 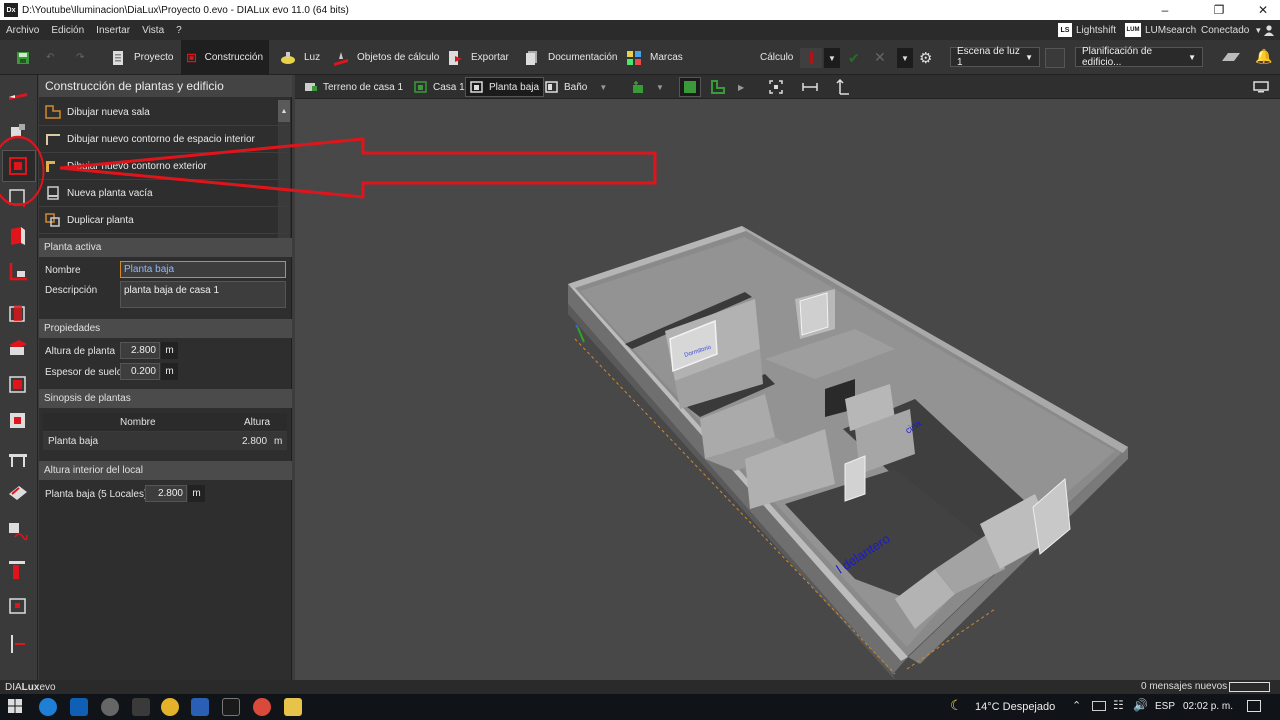 What do you see at coordinates (666, 57) in the screenshot?
I see `tab-label-marcas: Marcas` at bounding box center [666, 57].